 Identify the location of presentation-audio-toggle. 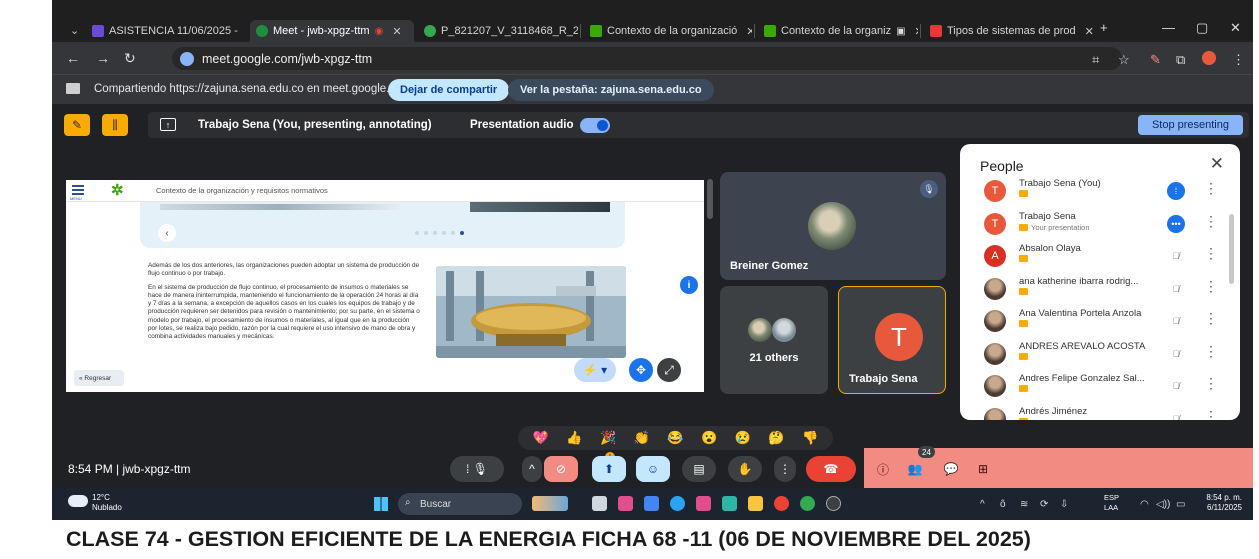
(595, 125).